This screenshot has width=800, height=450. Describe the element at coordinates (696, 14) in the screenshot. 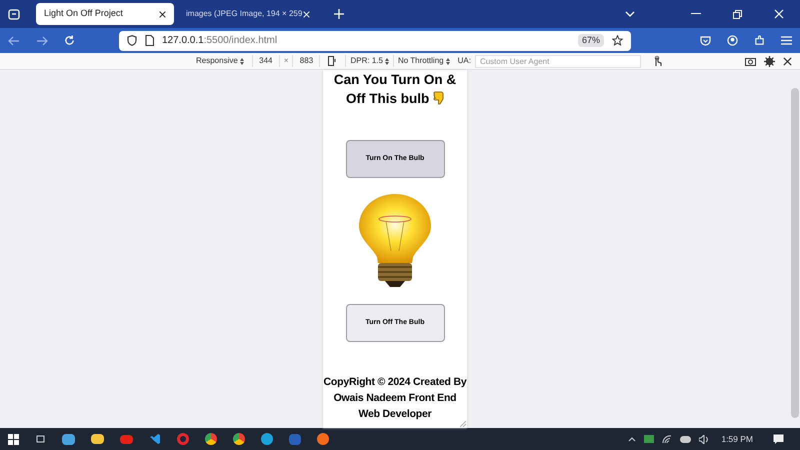

I see `minimize-icon` at that location.